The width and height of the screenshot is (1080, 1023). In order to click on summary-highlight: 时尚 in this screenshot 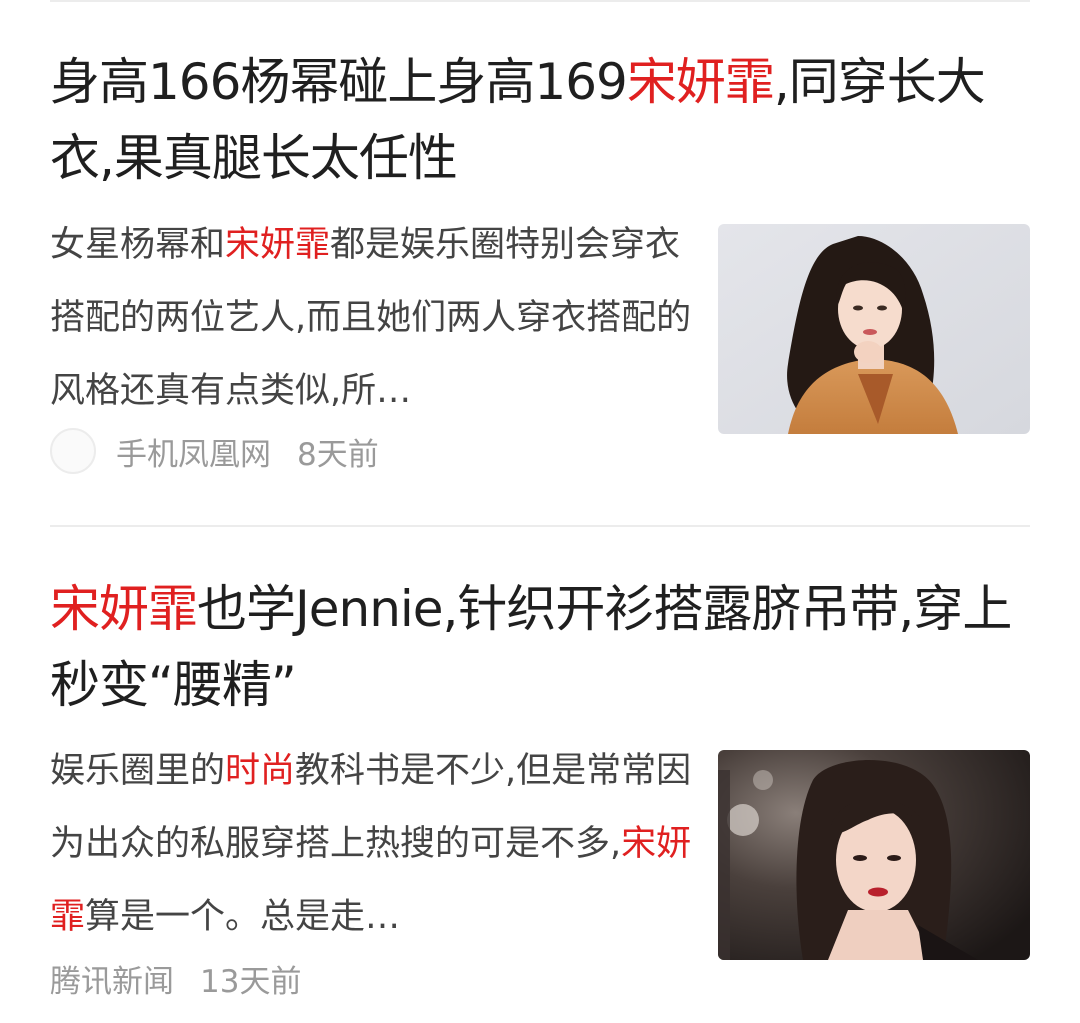, I will do `click(260, 771)`.